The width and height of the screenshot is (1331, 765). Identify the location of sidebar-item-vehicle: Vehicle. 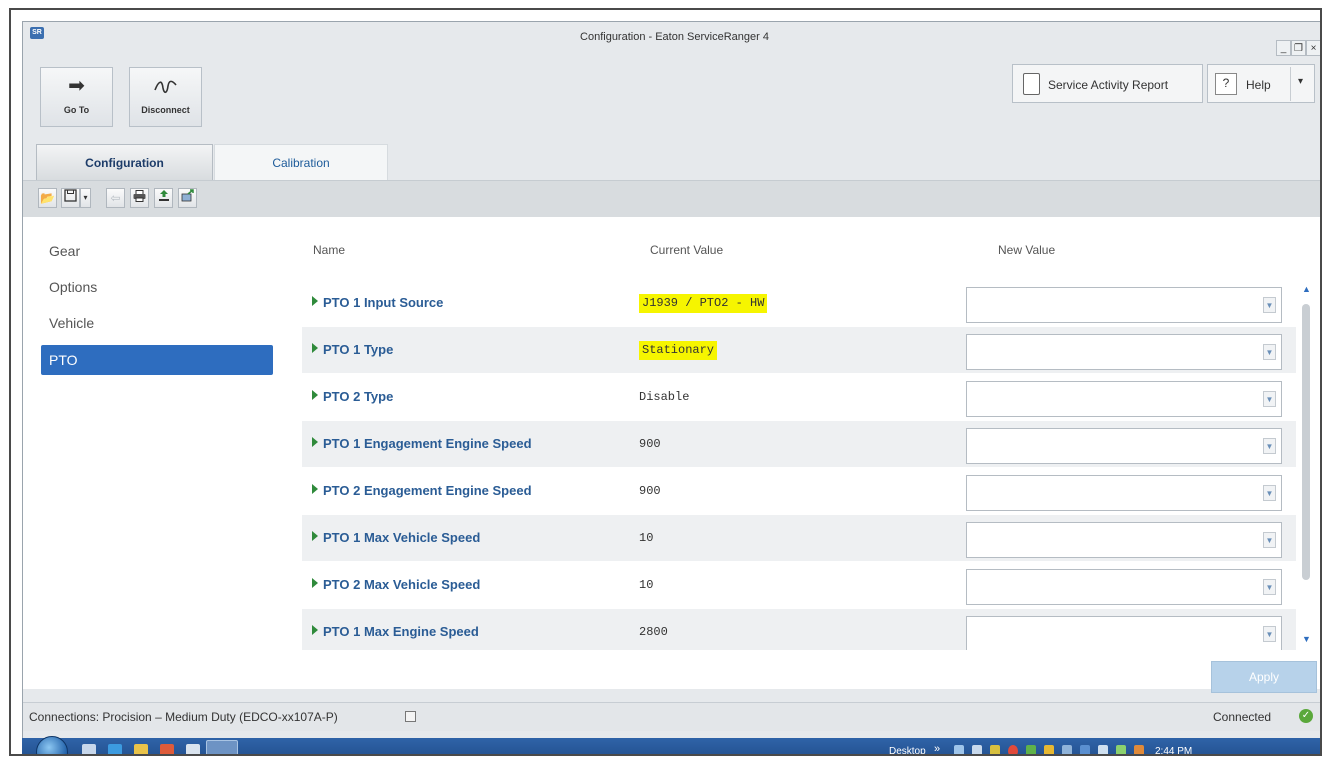
(157, 323).